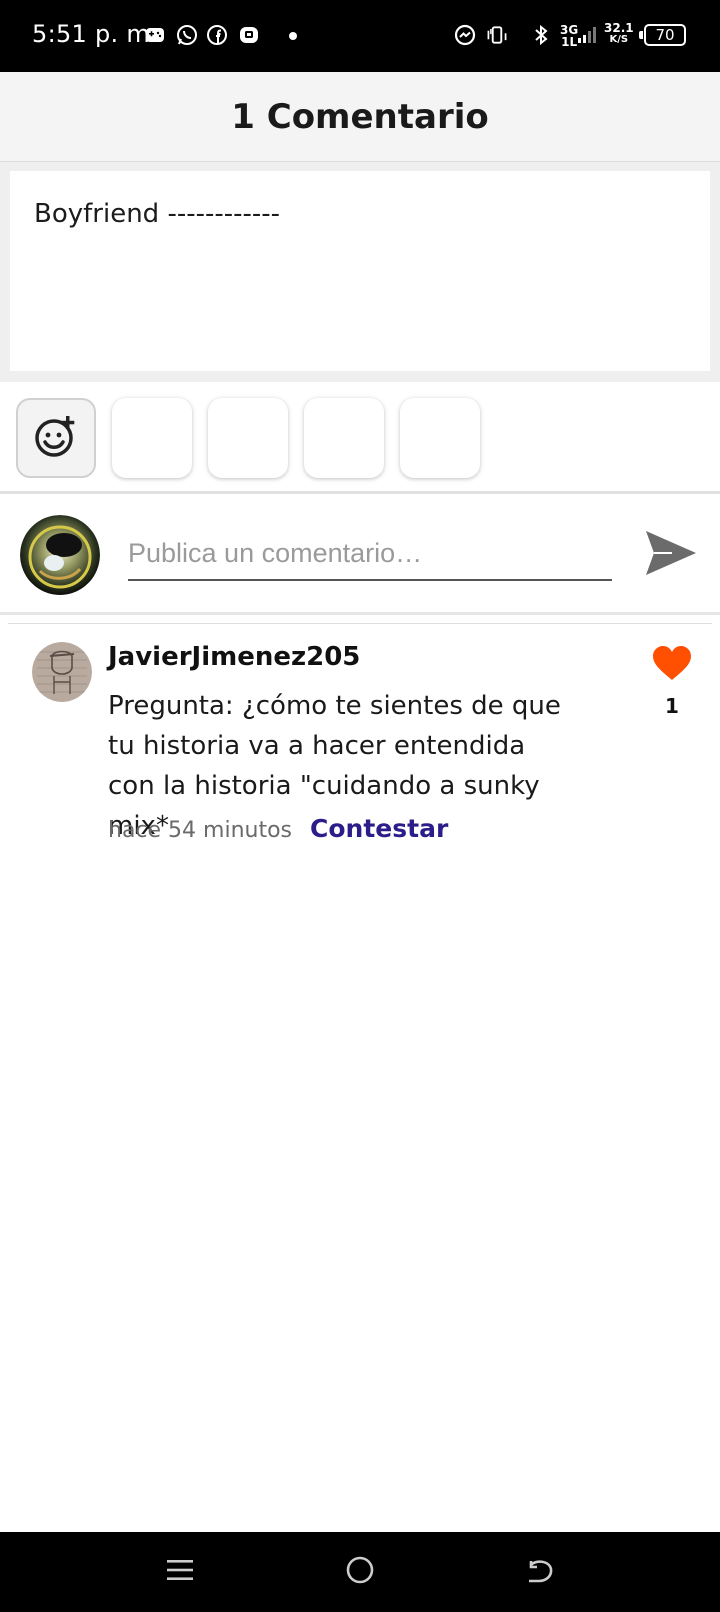  Describe the element at coordinates (217, 35) in the screenshot. I see `facebook-icon` at that location.